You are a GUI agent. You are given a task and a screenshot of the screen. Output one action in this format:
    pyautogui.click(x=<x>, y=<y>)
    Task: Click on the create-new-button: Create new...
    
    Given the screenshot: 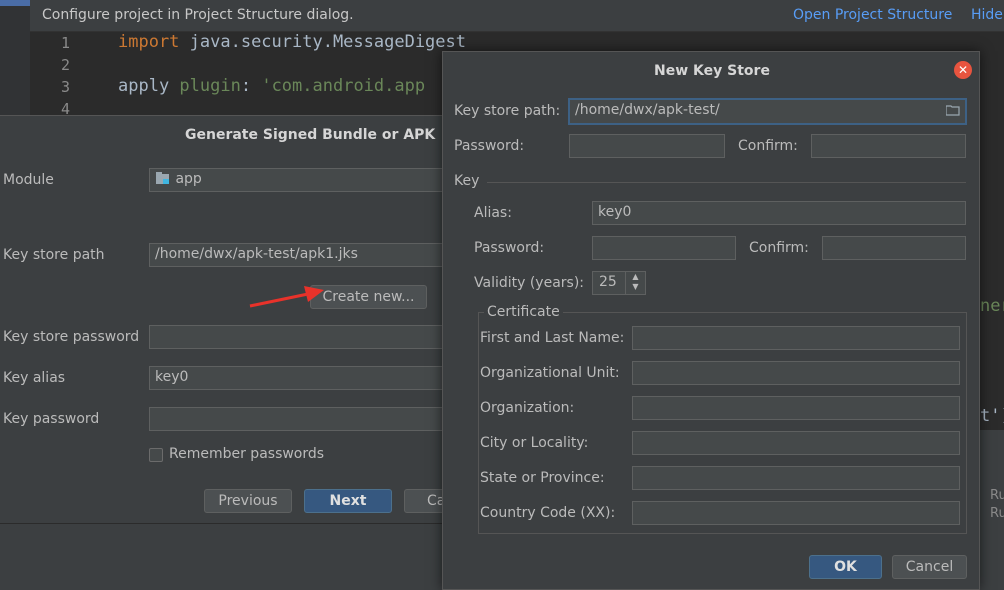 What is the action you would take?
    pyautogui.click(x=368, y=297)
    